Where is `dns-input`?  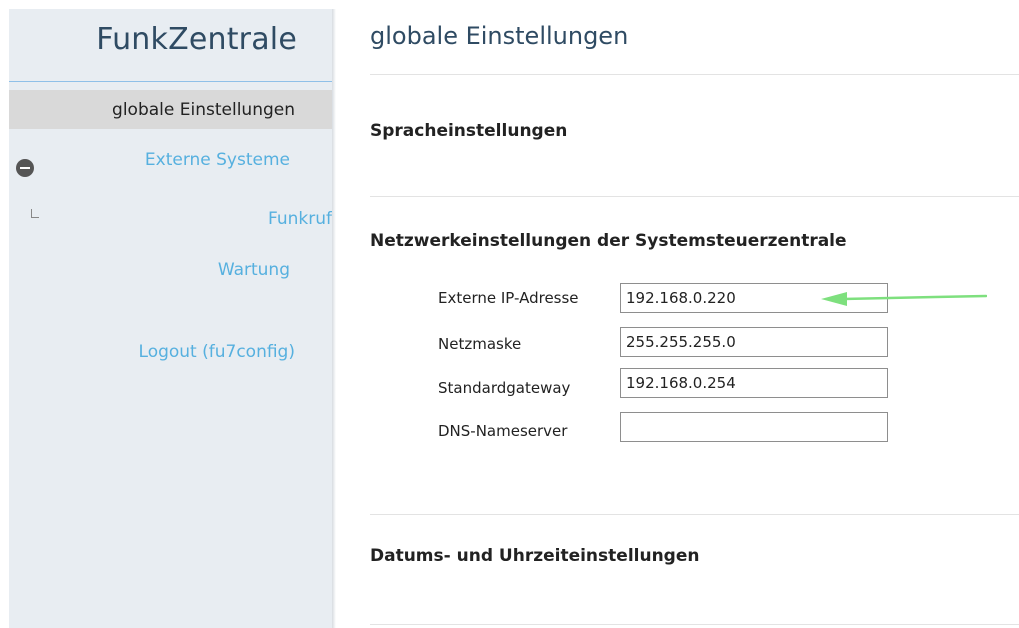
dns-input is located at coordinates (754, 427).